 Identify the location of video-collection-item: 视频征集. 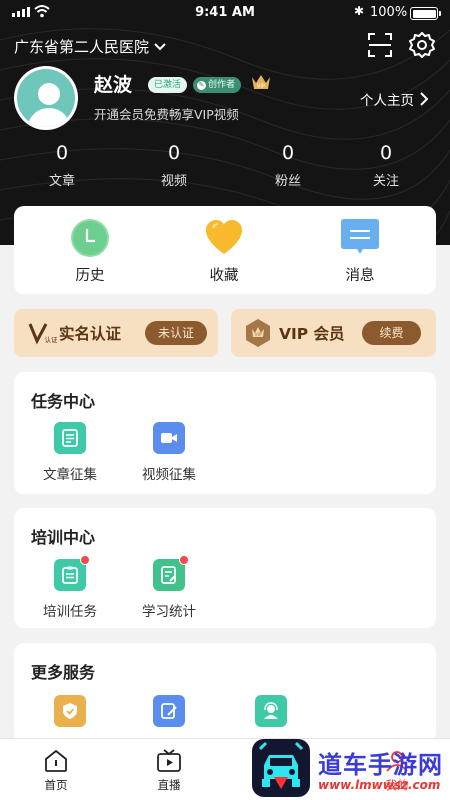
(169, 452).